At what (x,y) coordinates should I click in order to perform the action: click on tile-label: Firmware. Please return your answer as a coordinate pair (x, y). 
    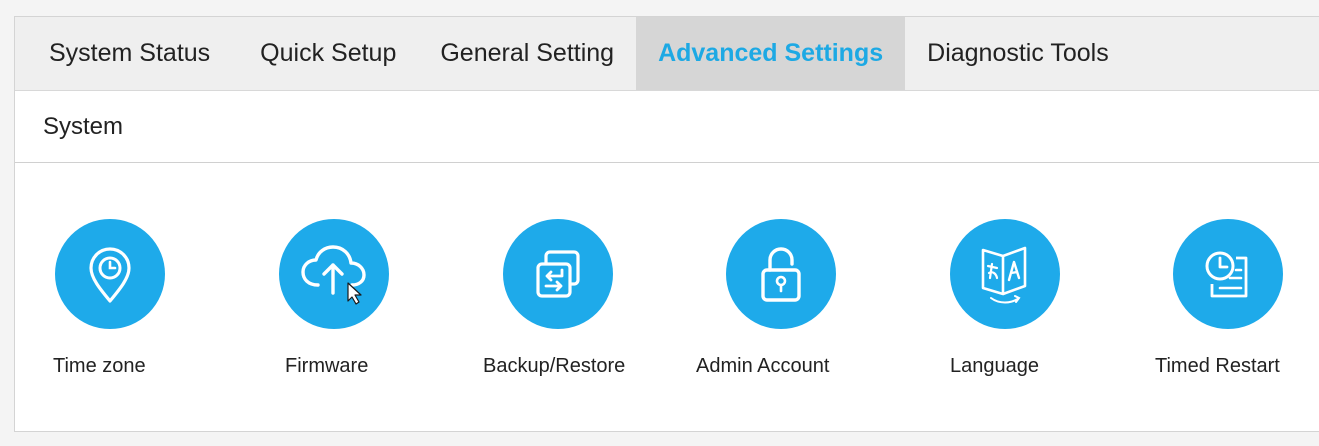
    Looking at the image, I should click on (327, 366).